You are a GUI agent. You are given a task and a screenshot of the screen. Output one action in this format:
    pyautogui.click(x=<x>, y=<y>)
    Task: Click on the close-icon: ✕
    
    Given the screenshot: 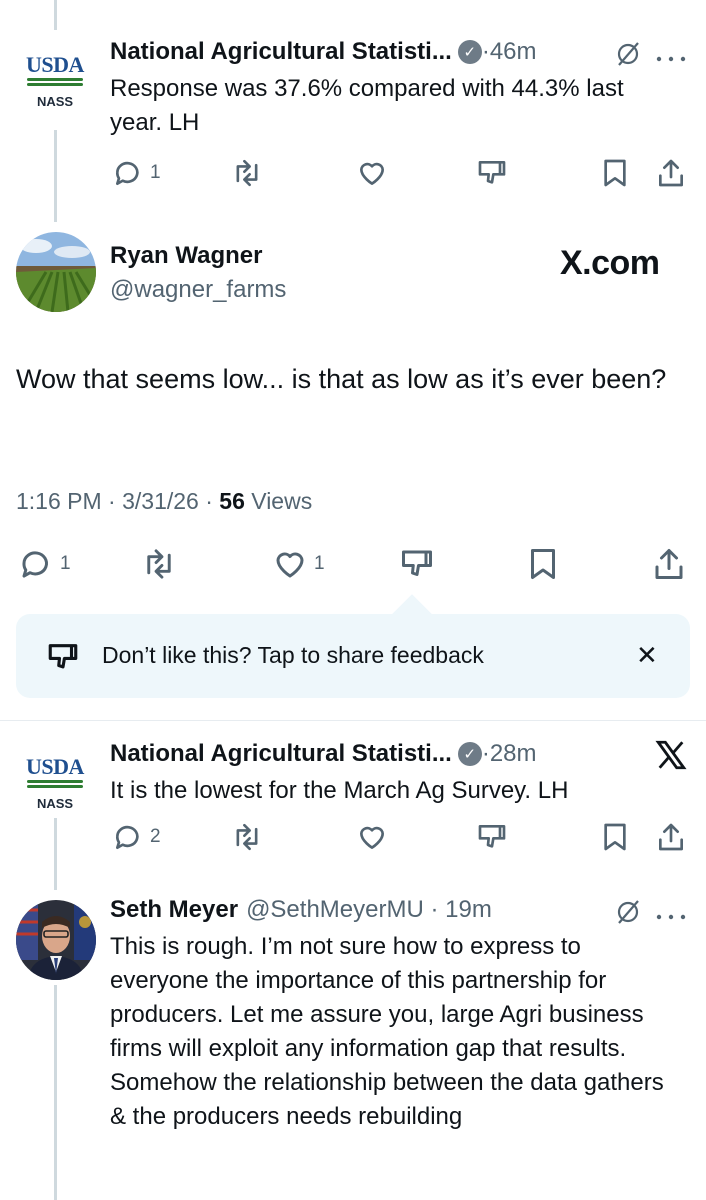 What is the action you would take?
    pyautogui.click(x=647, y=655)
    